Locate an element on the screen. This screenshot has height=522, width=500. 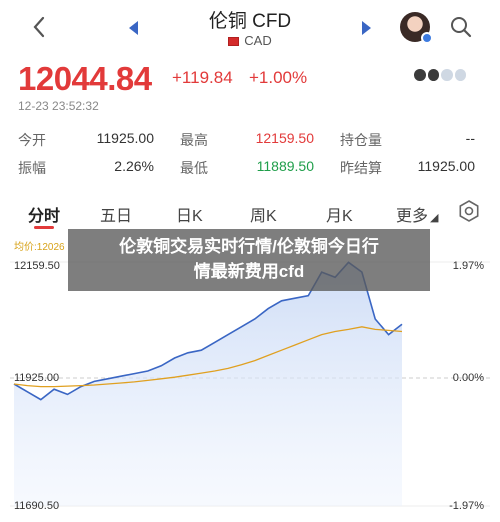
chart-tabs: 分时 五日 日K 周K 月K 更多 ◢ is located at coordinates (250, 214).